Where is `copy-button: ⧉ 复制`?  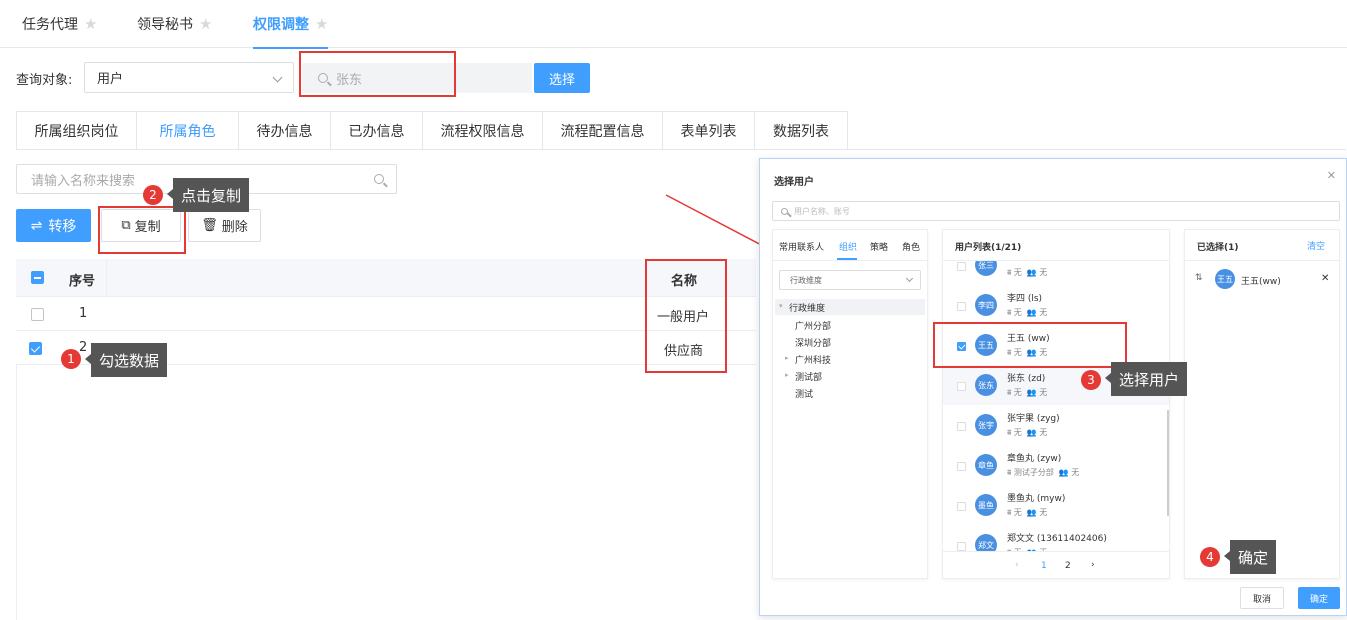
copy-button: ⧉ 复制 is located at coordinates (141, 225).